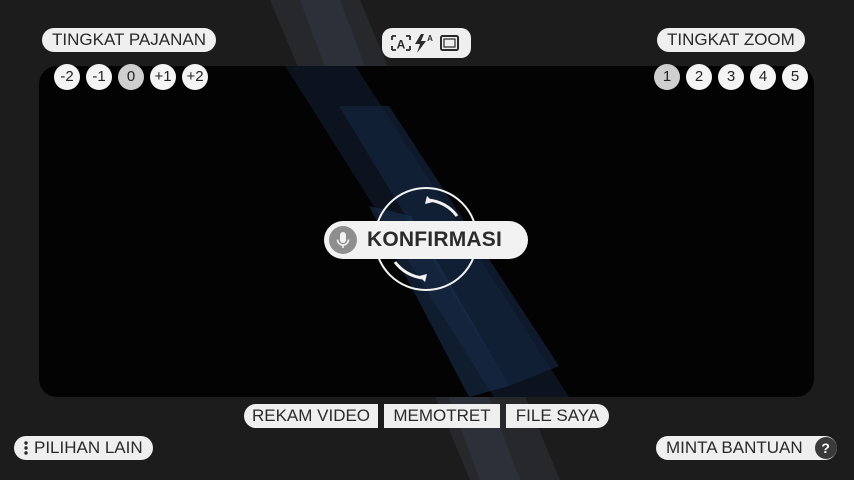 Image resolution: width=854 pixels, height=480 pixels. What do you see at coordinates (731, 77) in the screenshot?
I see `zoom-level-3: 3` at bounding box center [731, 77].